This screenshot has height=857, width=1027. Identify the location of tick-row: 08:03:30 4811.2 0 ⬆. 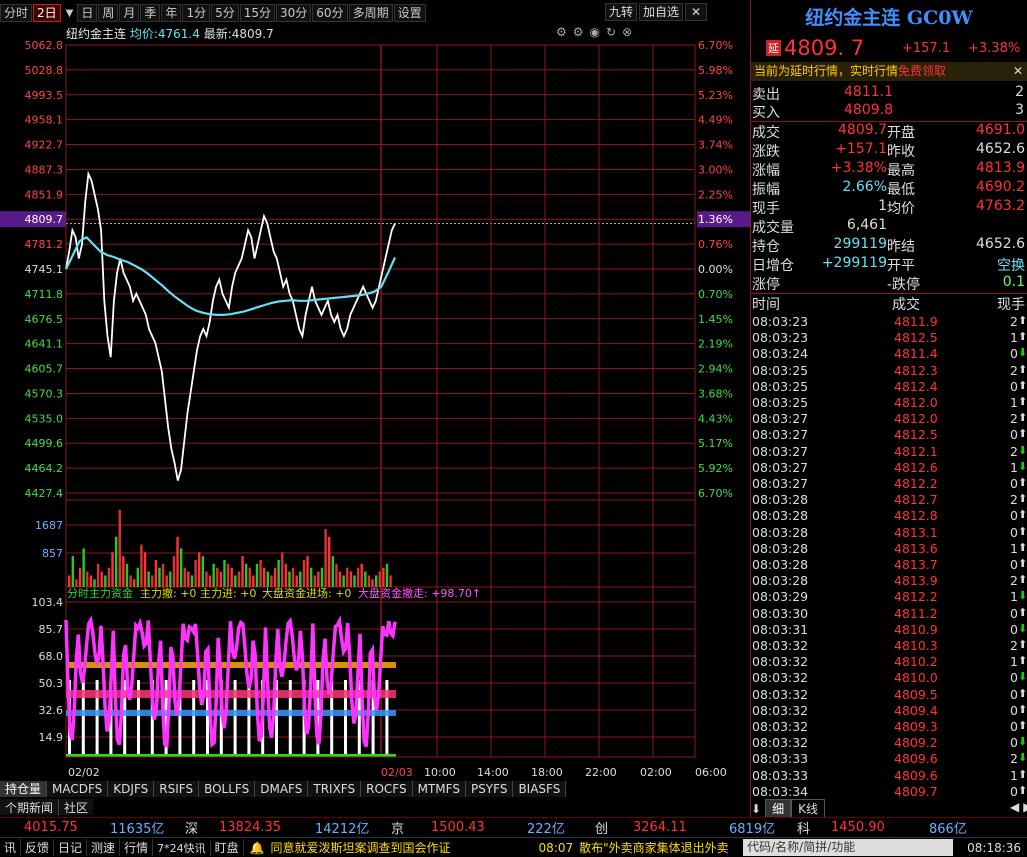
(889, 614).